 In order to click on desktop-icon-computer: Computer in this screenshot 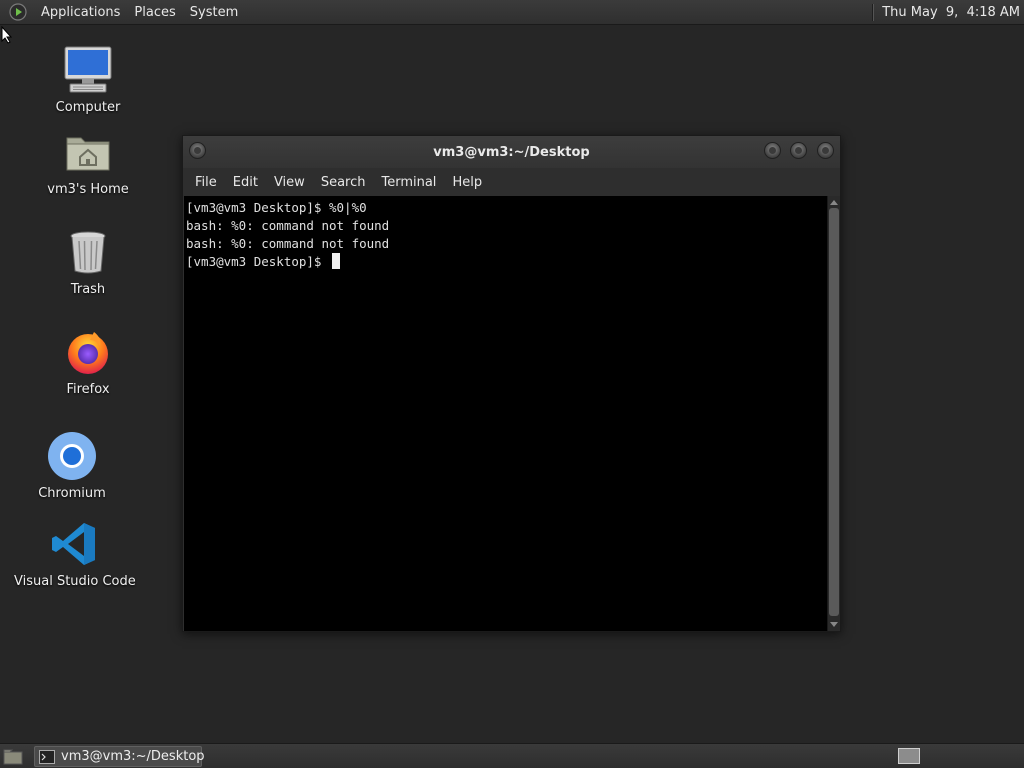, I will do `click(88, 79)`.